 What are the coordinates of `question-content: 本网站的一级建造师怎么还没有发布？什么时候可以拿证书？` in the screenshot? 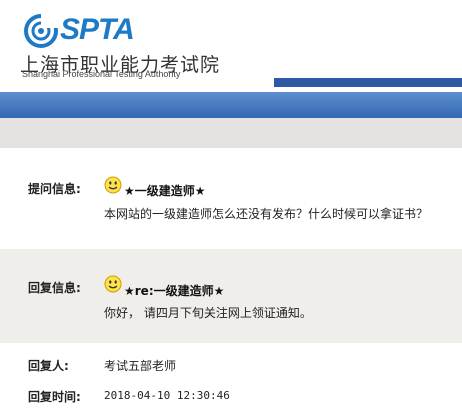 It's located at (266, 214).